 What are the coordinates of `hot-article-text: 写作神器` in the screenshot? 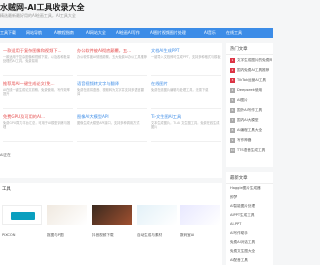 It's located at (254, 140).